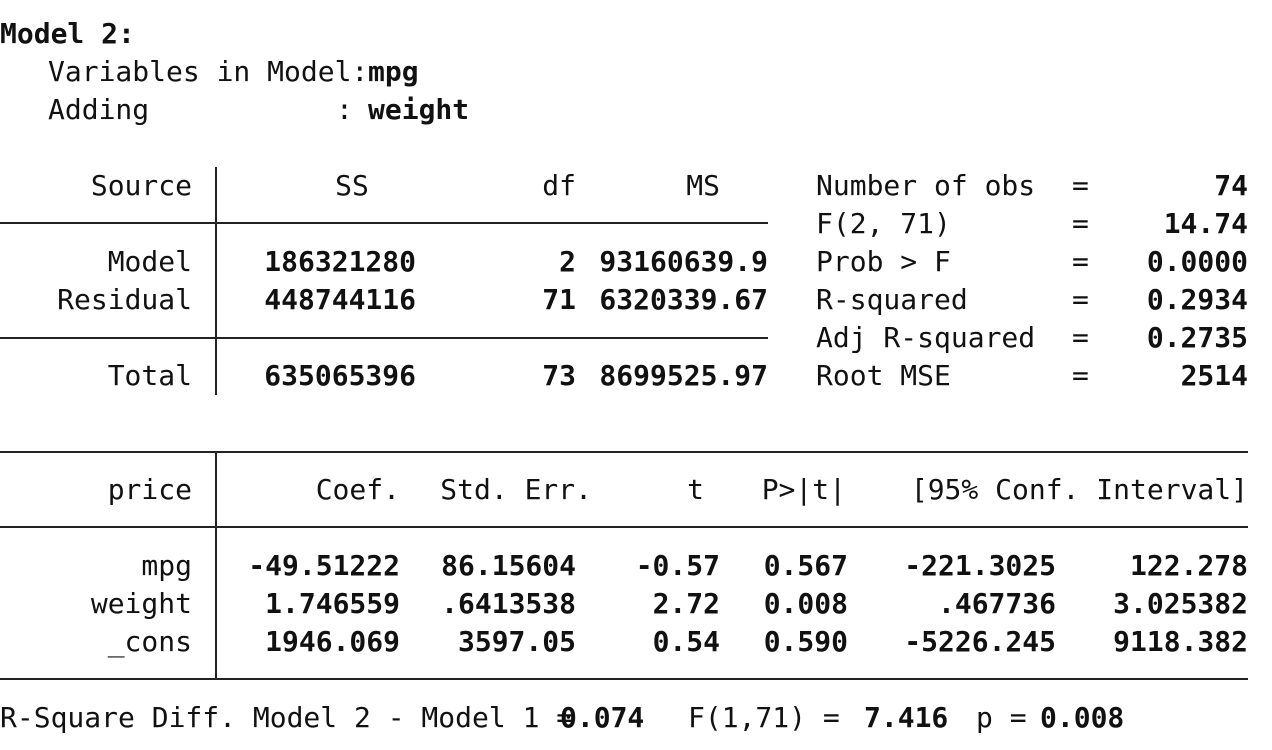 The width and height of the screenshot is (1272, 750). What do you see at coordinates (166, 565) in the screenshot?
I see `coef-var-mpg: mpg` at bounding box center [166, 565].